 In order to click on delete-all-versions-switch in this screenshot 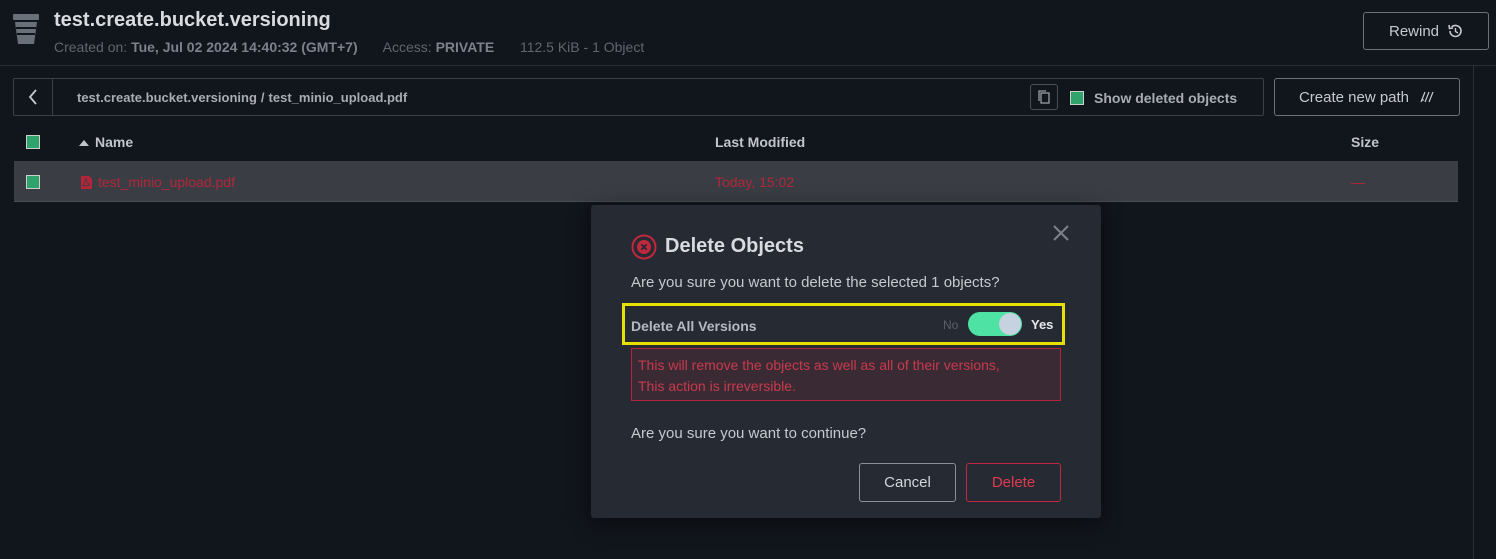, I will do `click(995, 324)`.